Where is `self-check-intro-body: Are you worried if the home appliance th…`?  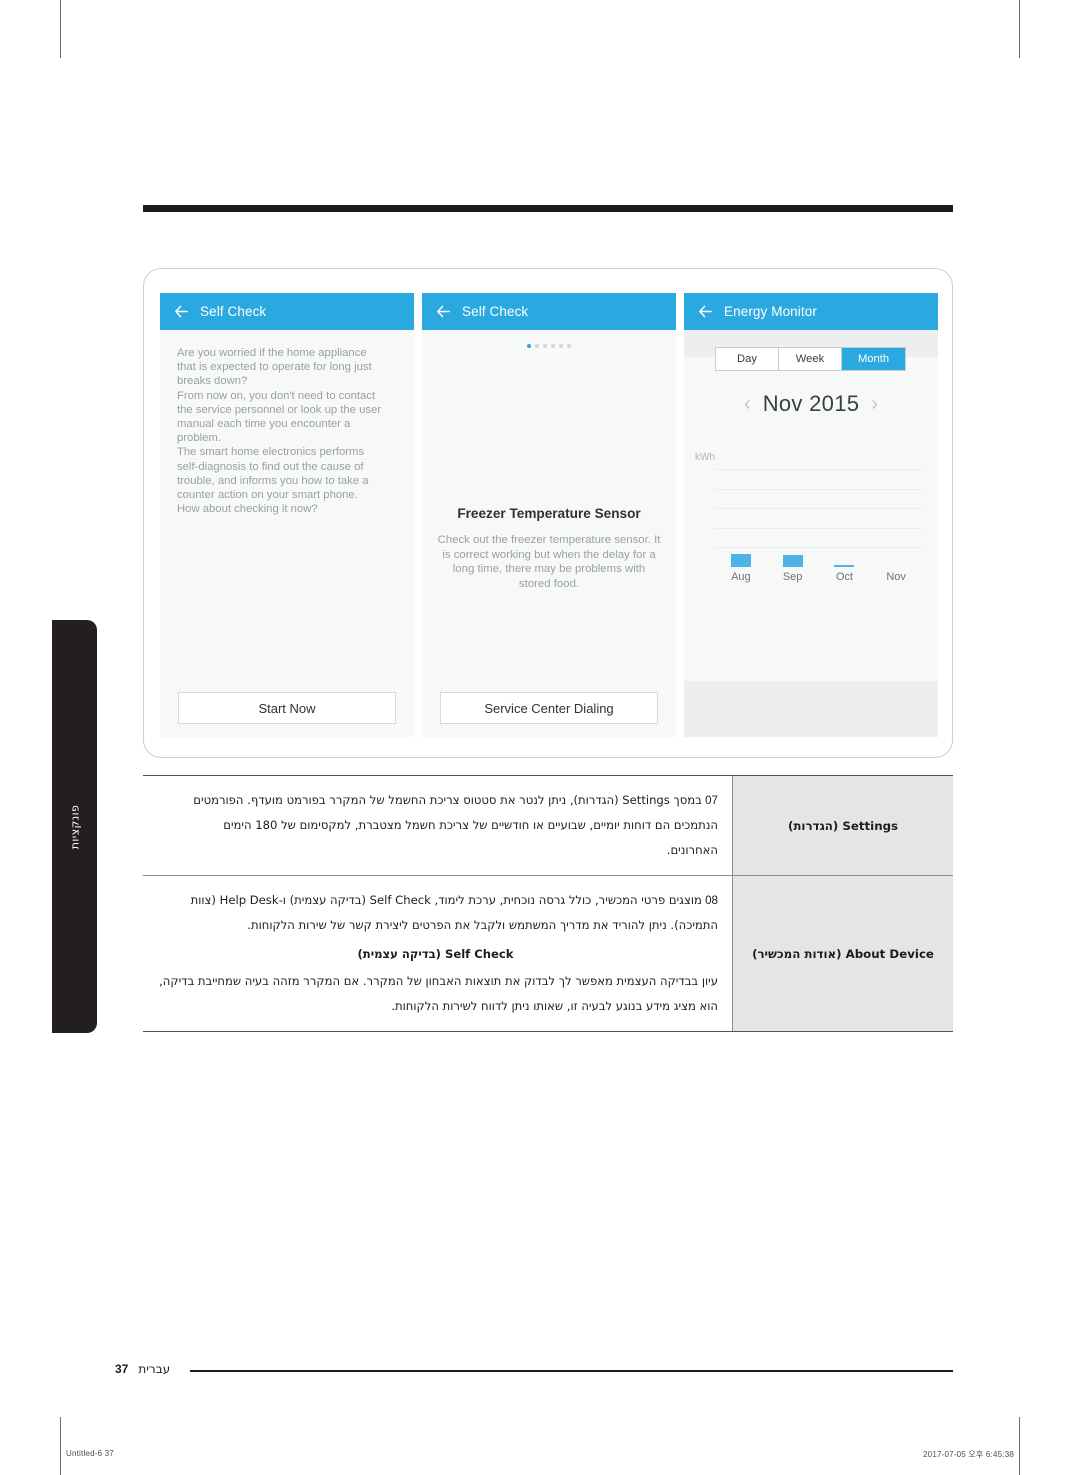
self-check-intro-body: Are you worried if the home appliance th… is located at coordinates (287, 504).